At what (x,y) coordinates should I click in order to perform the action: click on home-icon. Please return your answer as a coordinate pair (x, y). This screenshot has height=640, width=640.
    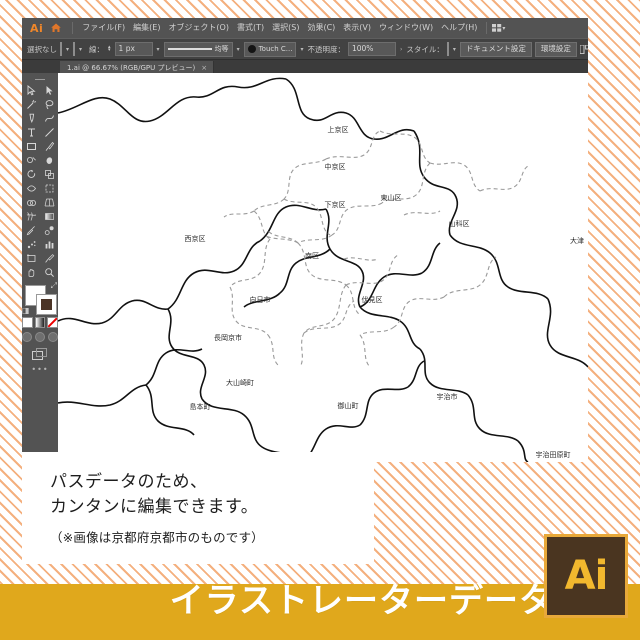
    Looking at the image, I should click on (56, 28).